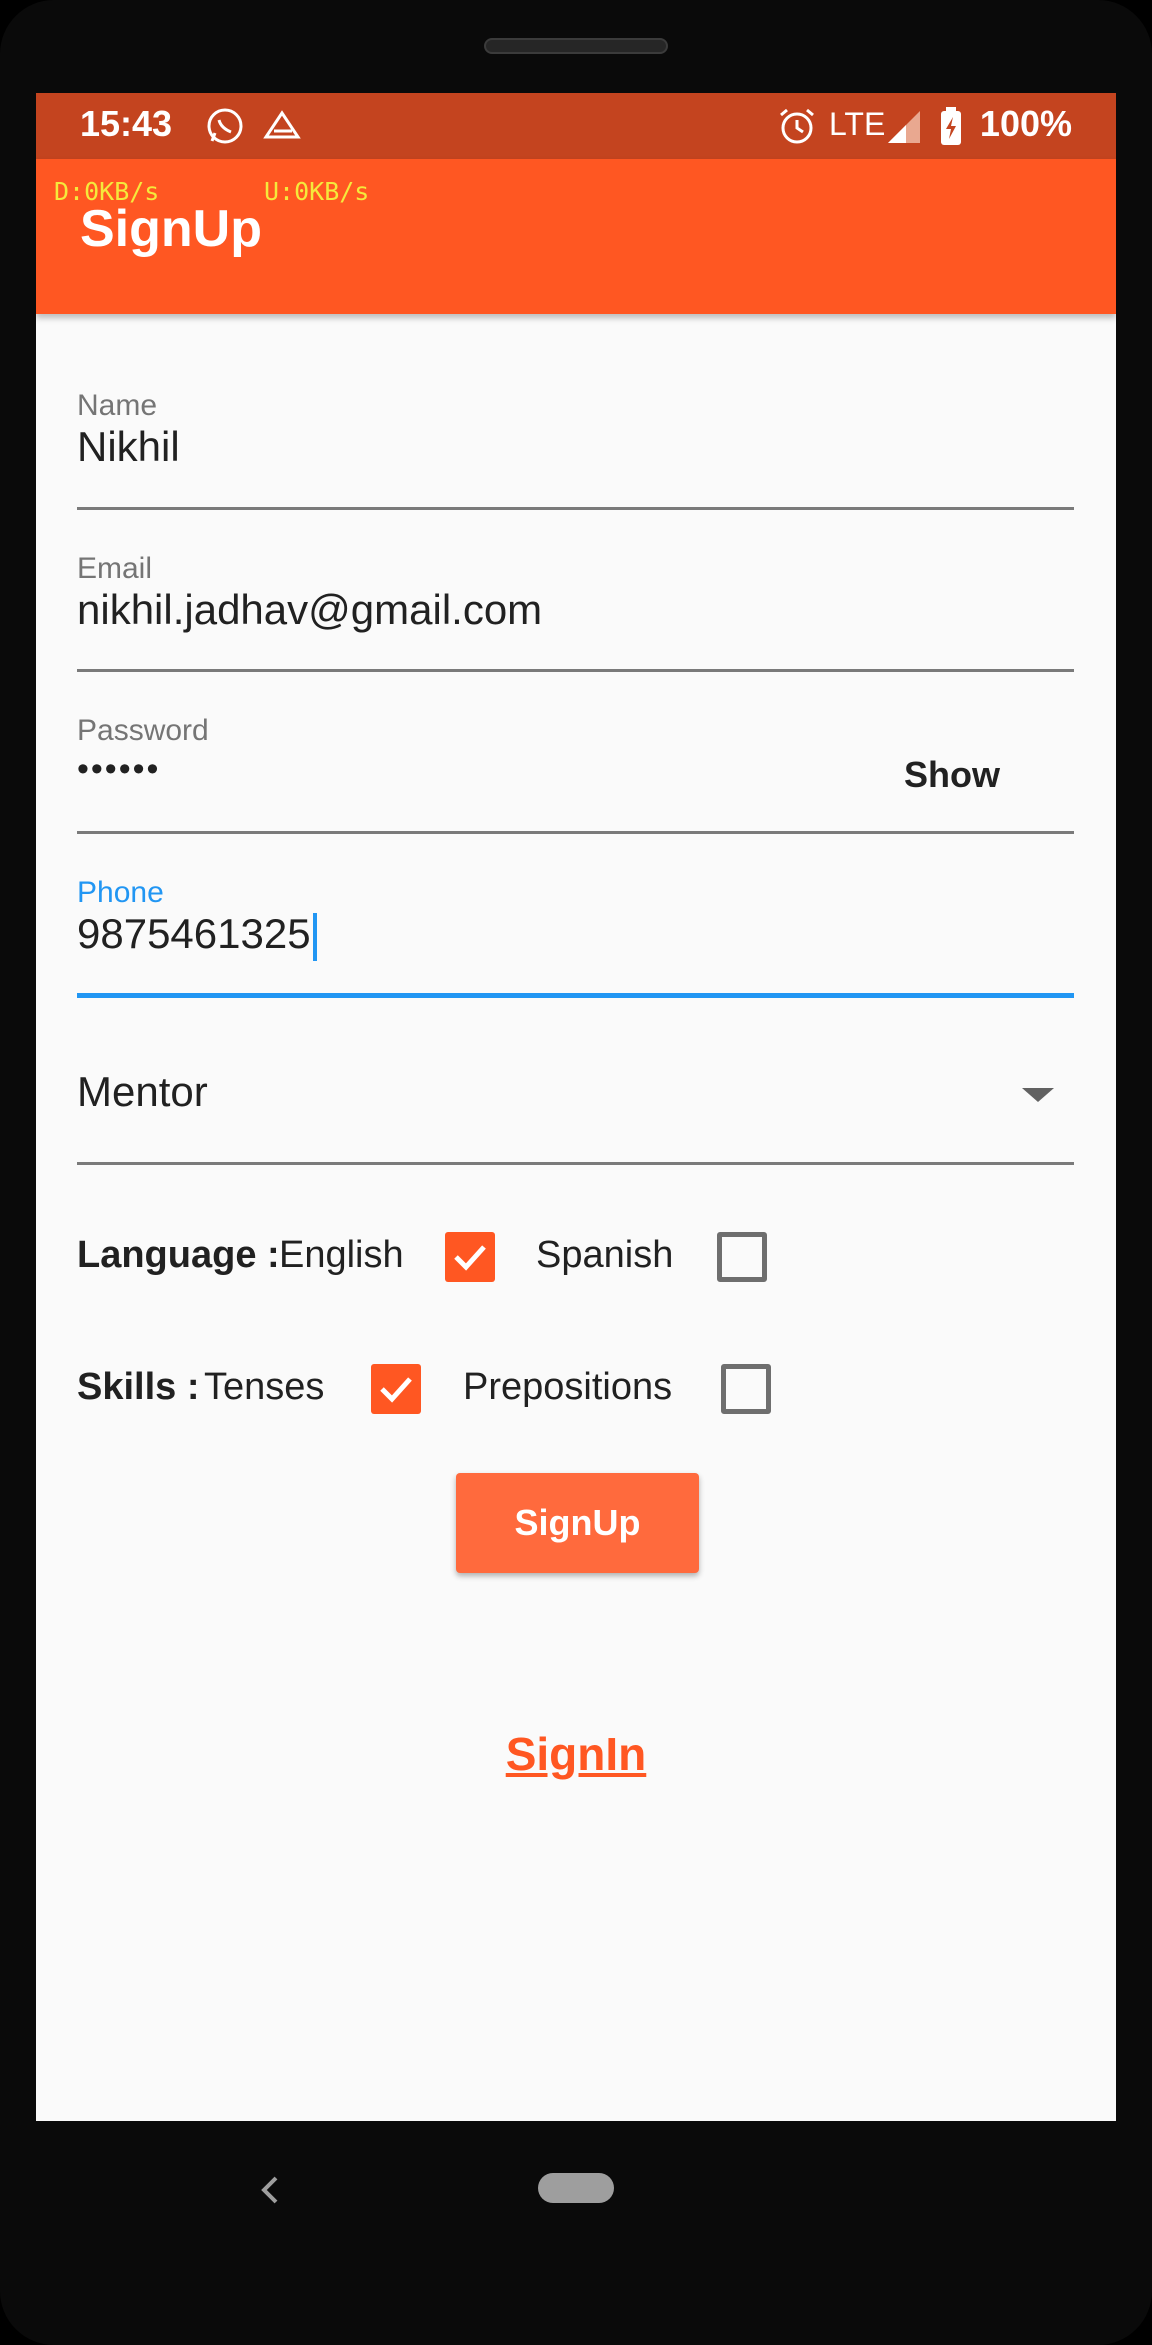 This screenshot has width=1152, height=2345. I want to click on language-row: Language :, so click(178, 1255).